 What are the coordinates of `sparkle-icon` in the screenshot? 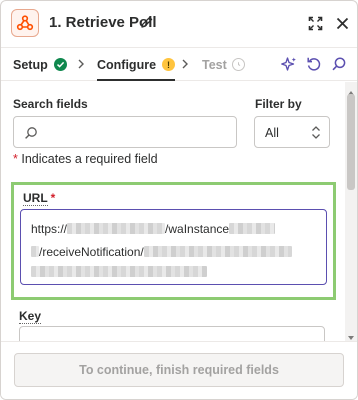 It's located at (289, 64).